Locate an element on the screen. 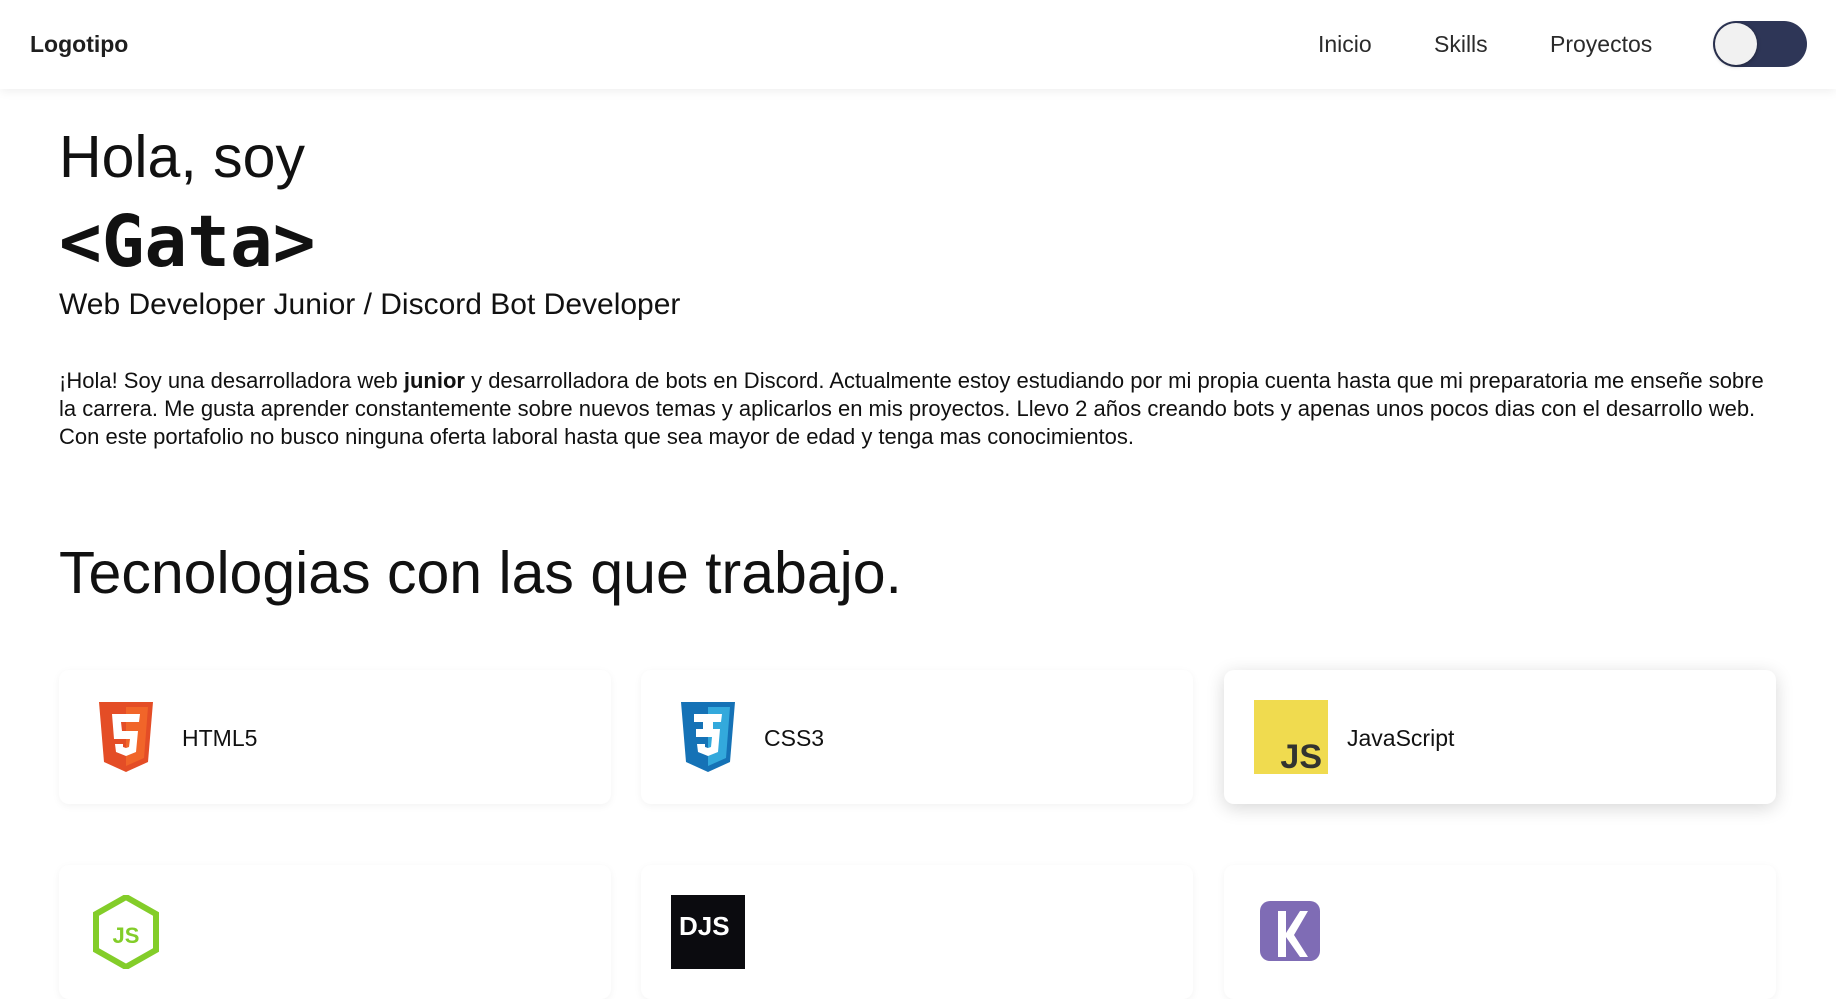 The height and width of the screenshot is (999, 1836). hero-greeting: Hola, soy is located at coordinates (182, 157).